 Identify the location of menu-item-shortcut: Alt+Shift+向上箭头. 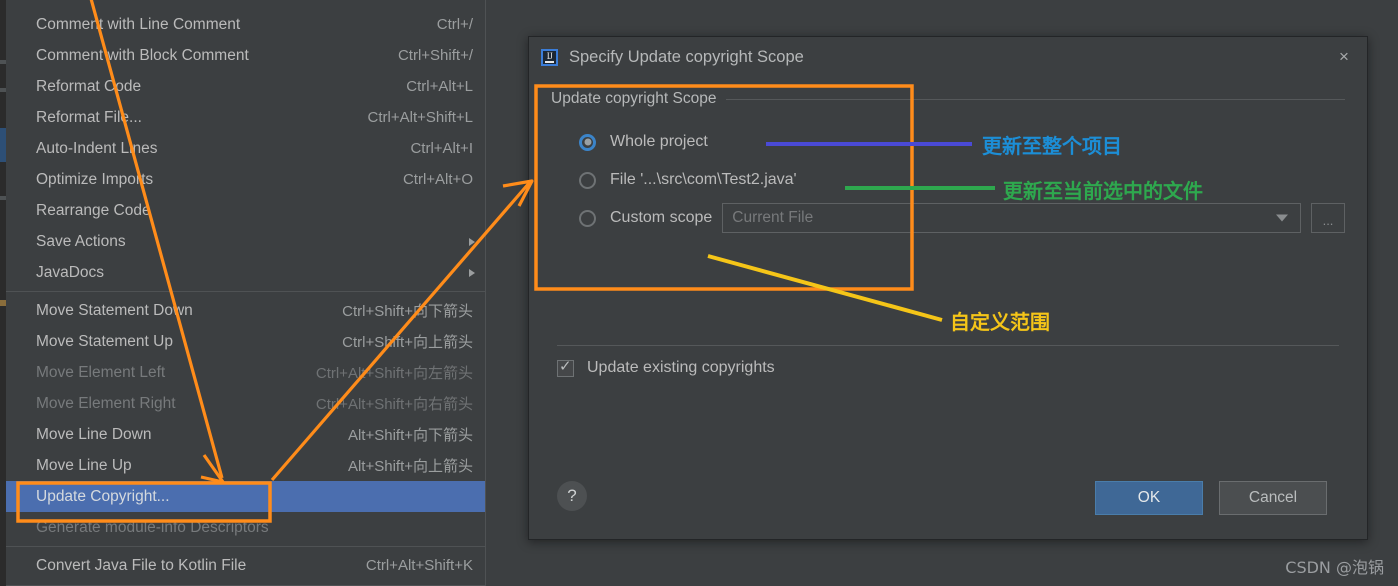
(410, 466).